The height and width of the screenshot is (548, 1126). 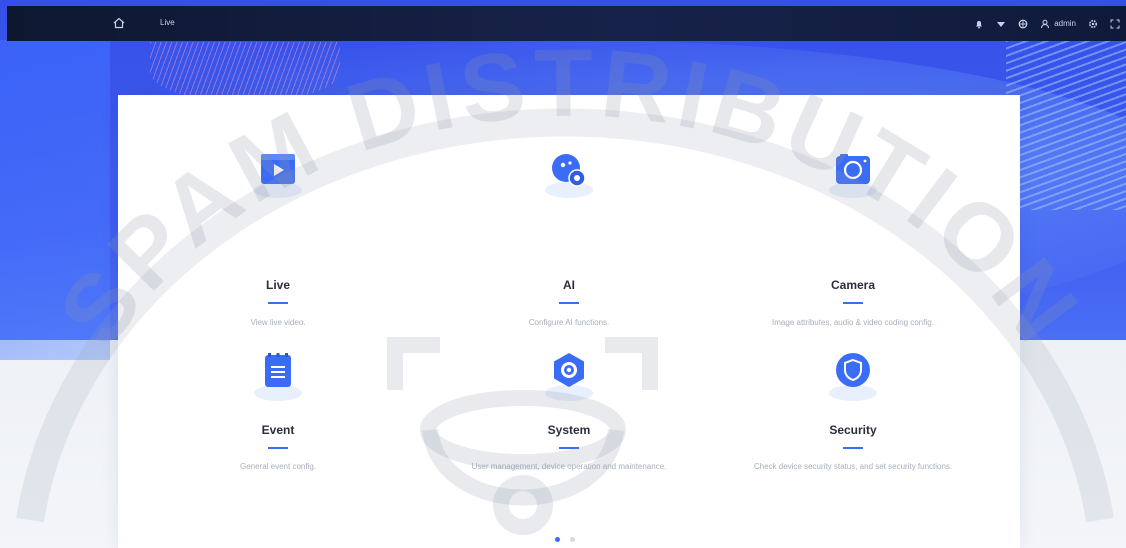 I want to click on globe-icon, so click(x=1023, y=24).